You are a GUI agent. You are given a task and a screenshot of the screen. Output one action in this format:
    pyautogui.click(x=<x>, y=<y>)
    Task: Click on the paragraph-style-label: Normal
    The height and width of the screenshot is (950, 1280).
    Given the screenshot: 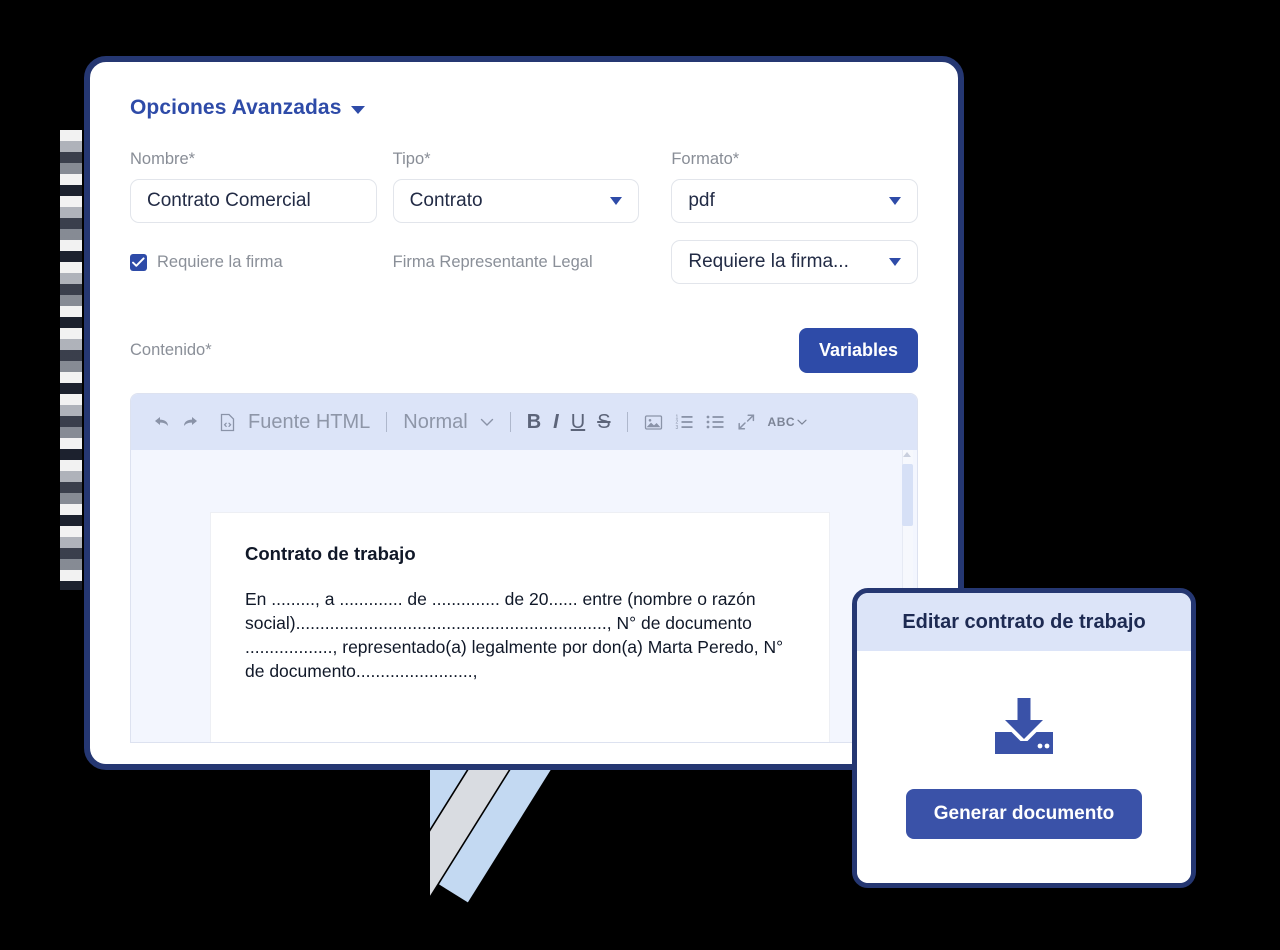 What is the action you would take?
    pyautogui.click(x=435, y=422)
    